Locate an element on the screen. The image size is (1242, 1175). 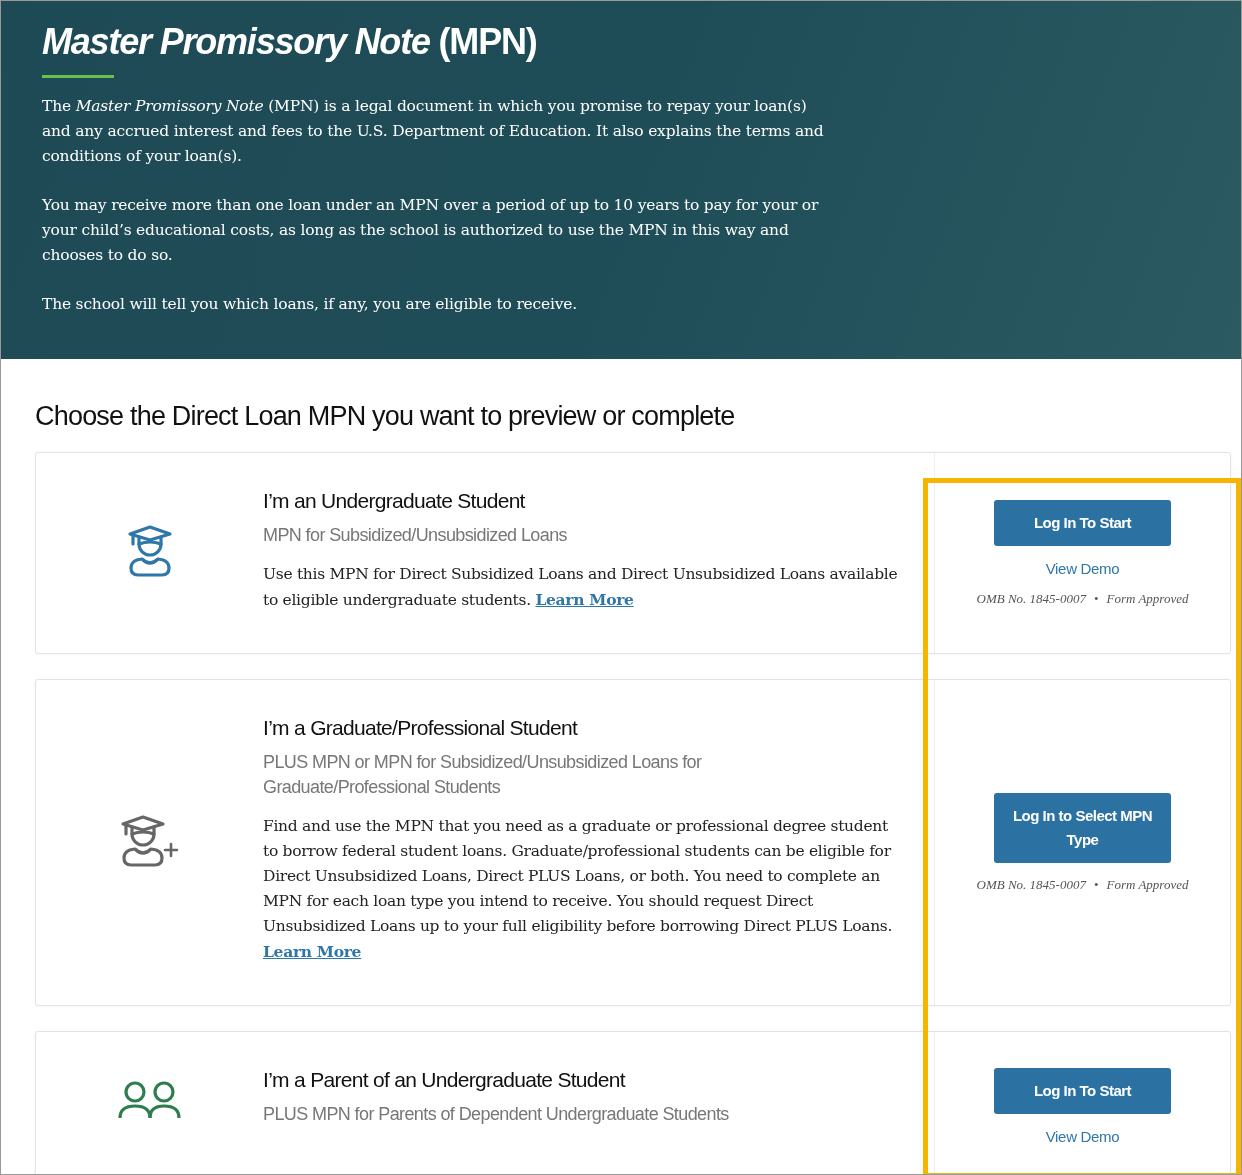
login-button: Log In to Select MPN Type is located at coordinates (1082, 827).